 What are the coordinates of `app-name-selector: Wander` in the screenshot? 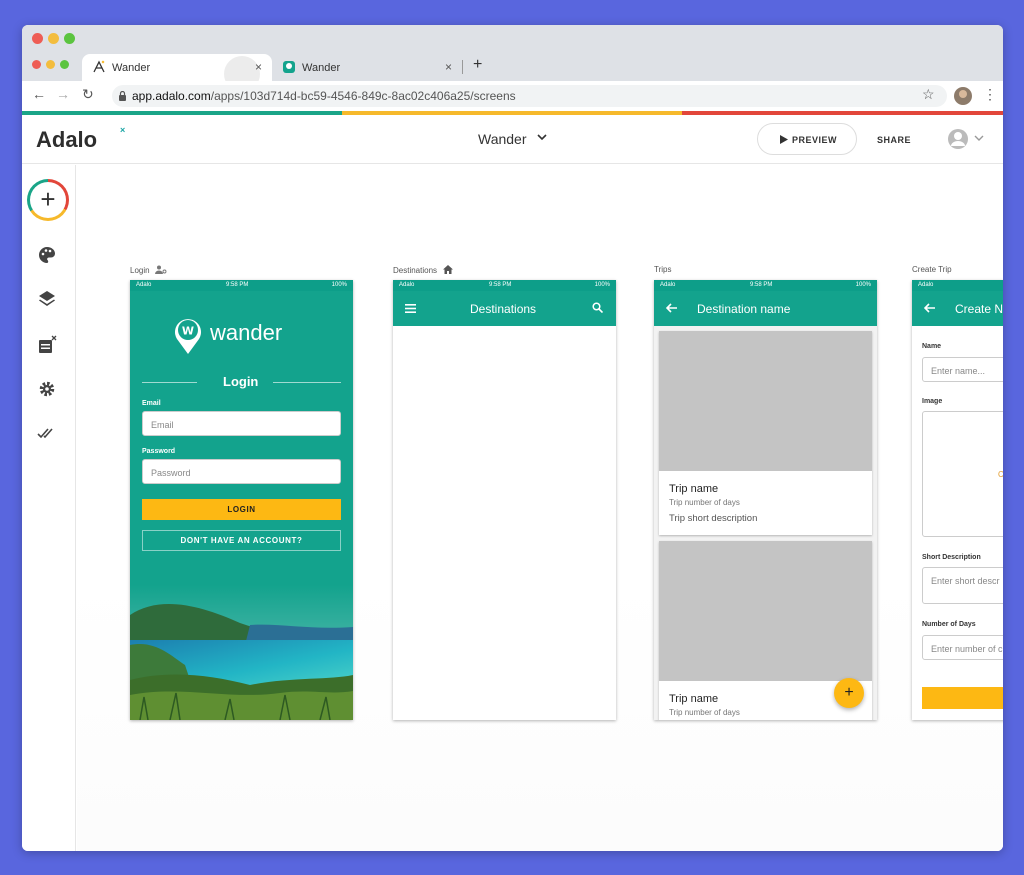 It's located at (502, 139).